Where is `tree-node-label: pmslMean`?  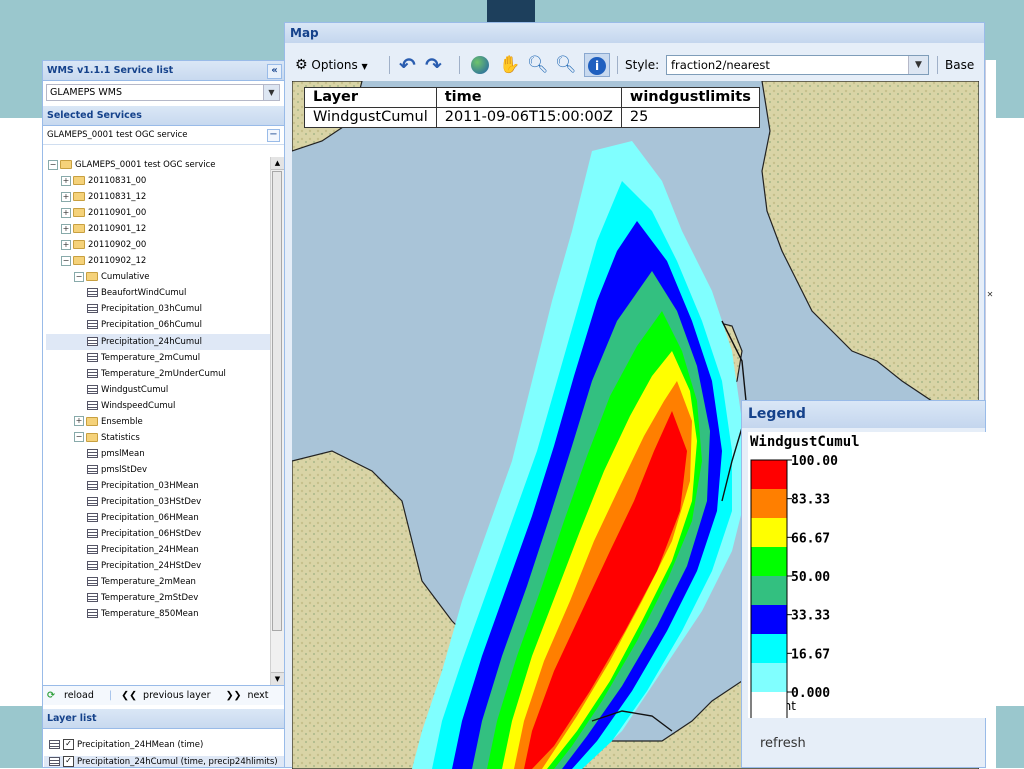
tree-node-label: pmslMean is located at coordinates (123, 453).